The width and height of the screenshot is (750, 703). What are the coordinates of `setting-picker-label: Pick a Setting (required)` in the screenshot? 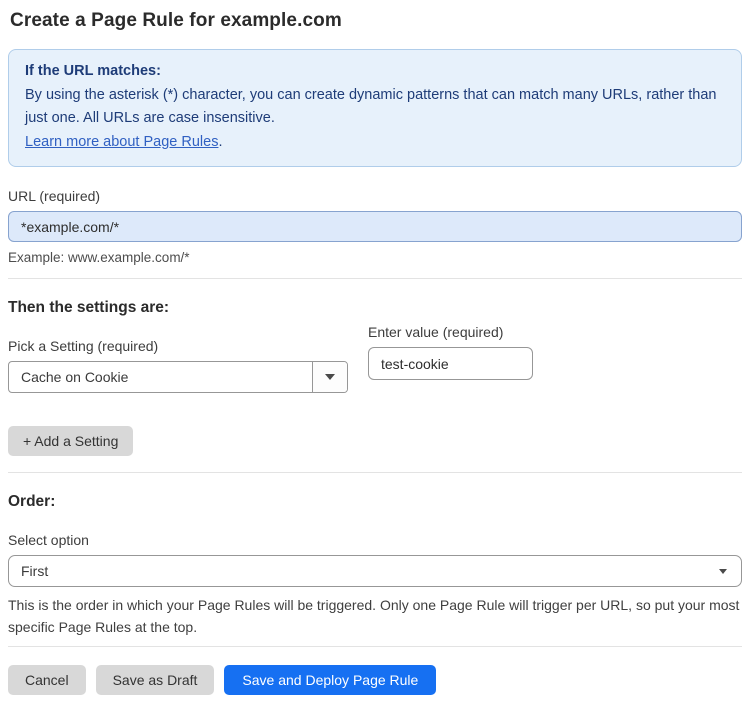 It's located at (83, 346).